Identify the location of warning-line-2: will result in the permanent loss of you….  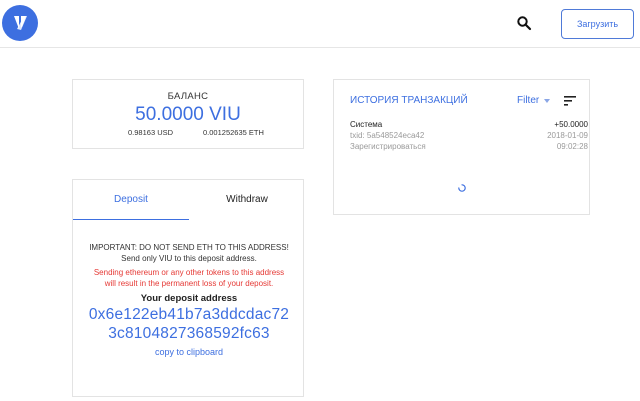
(189, 283).